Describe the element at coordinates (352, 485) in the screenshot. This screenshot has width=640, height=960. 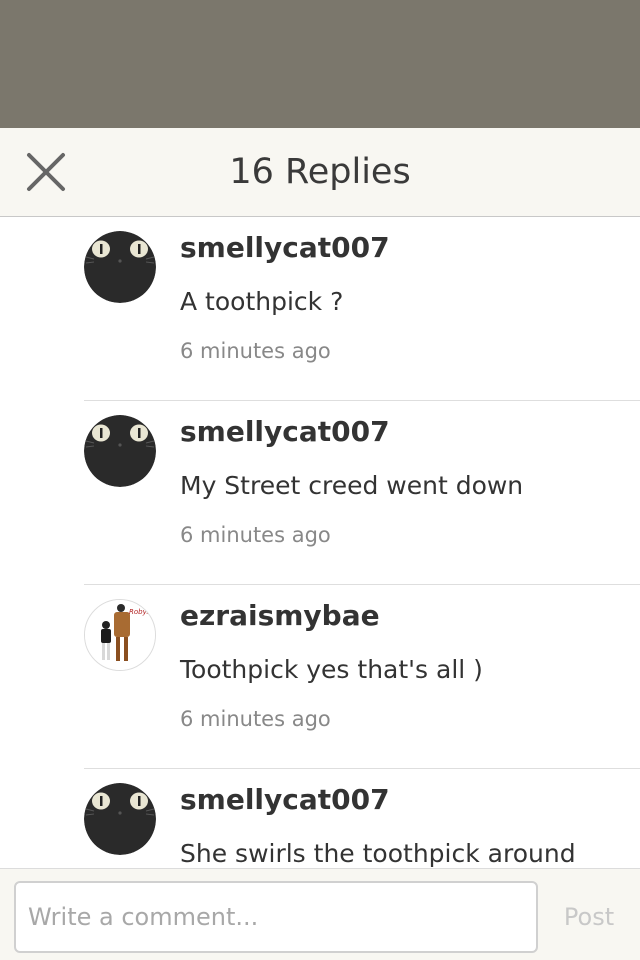
I see `reply-text: My Street creed went down` at that location.